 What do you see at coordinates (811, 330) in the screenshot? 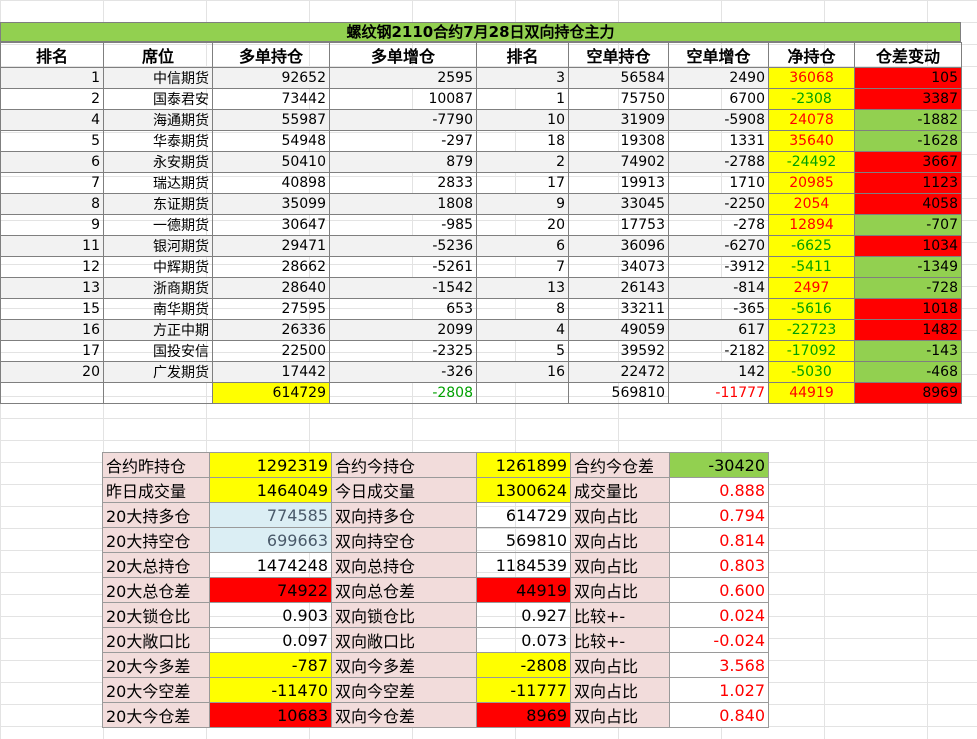
I see `net-position-cell: -22723` at bounding box center [811, 330].